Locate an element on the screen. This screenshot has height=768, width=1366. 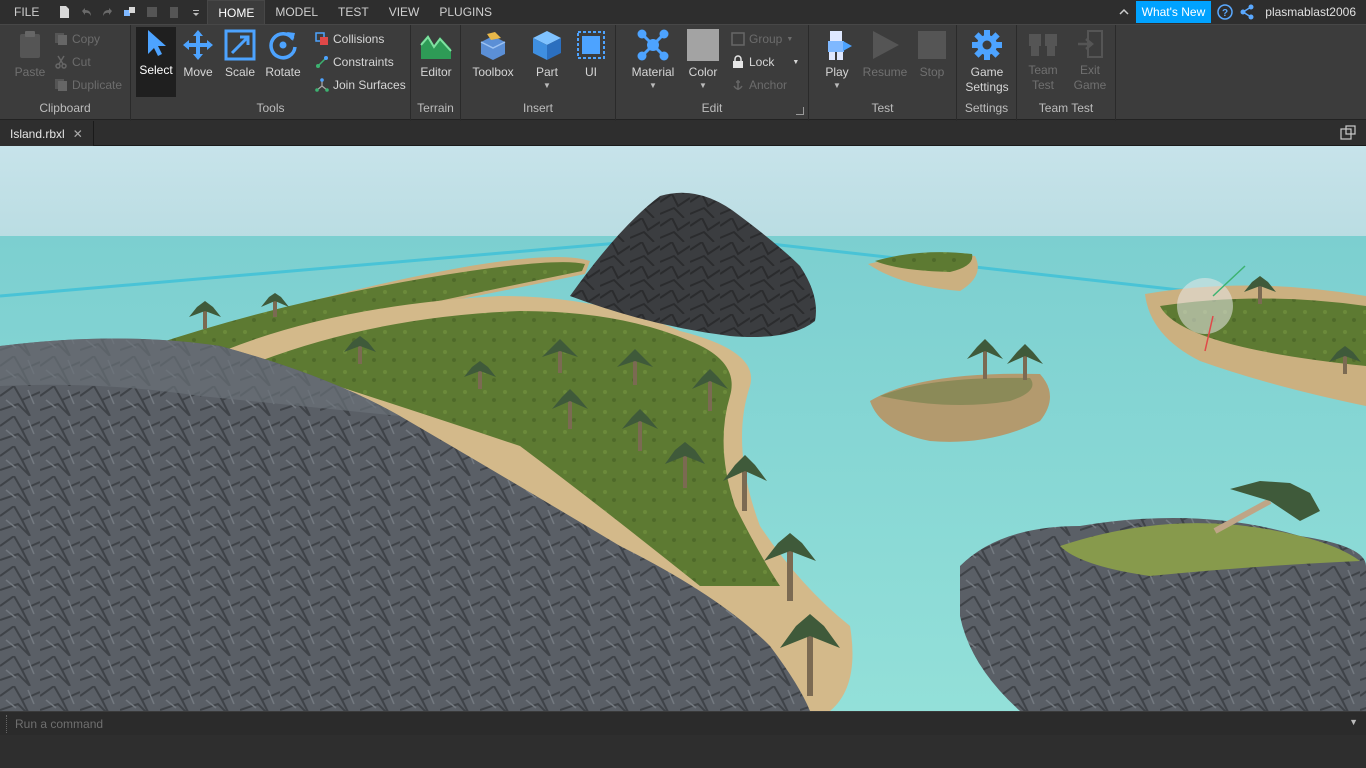
whats-new-button: What's New is located at coordinates (1173, 12).